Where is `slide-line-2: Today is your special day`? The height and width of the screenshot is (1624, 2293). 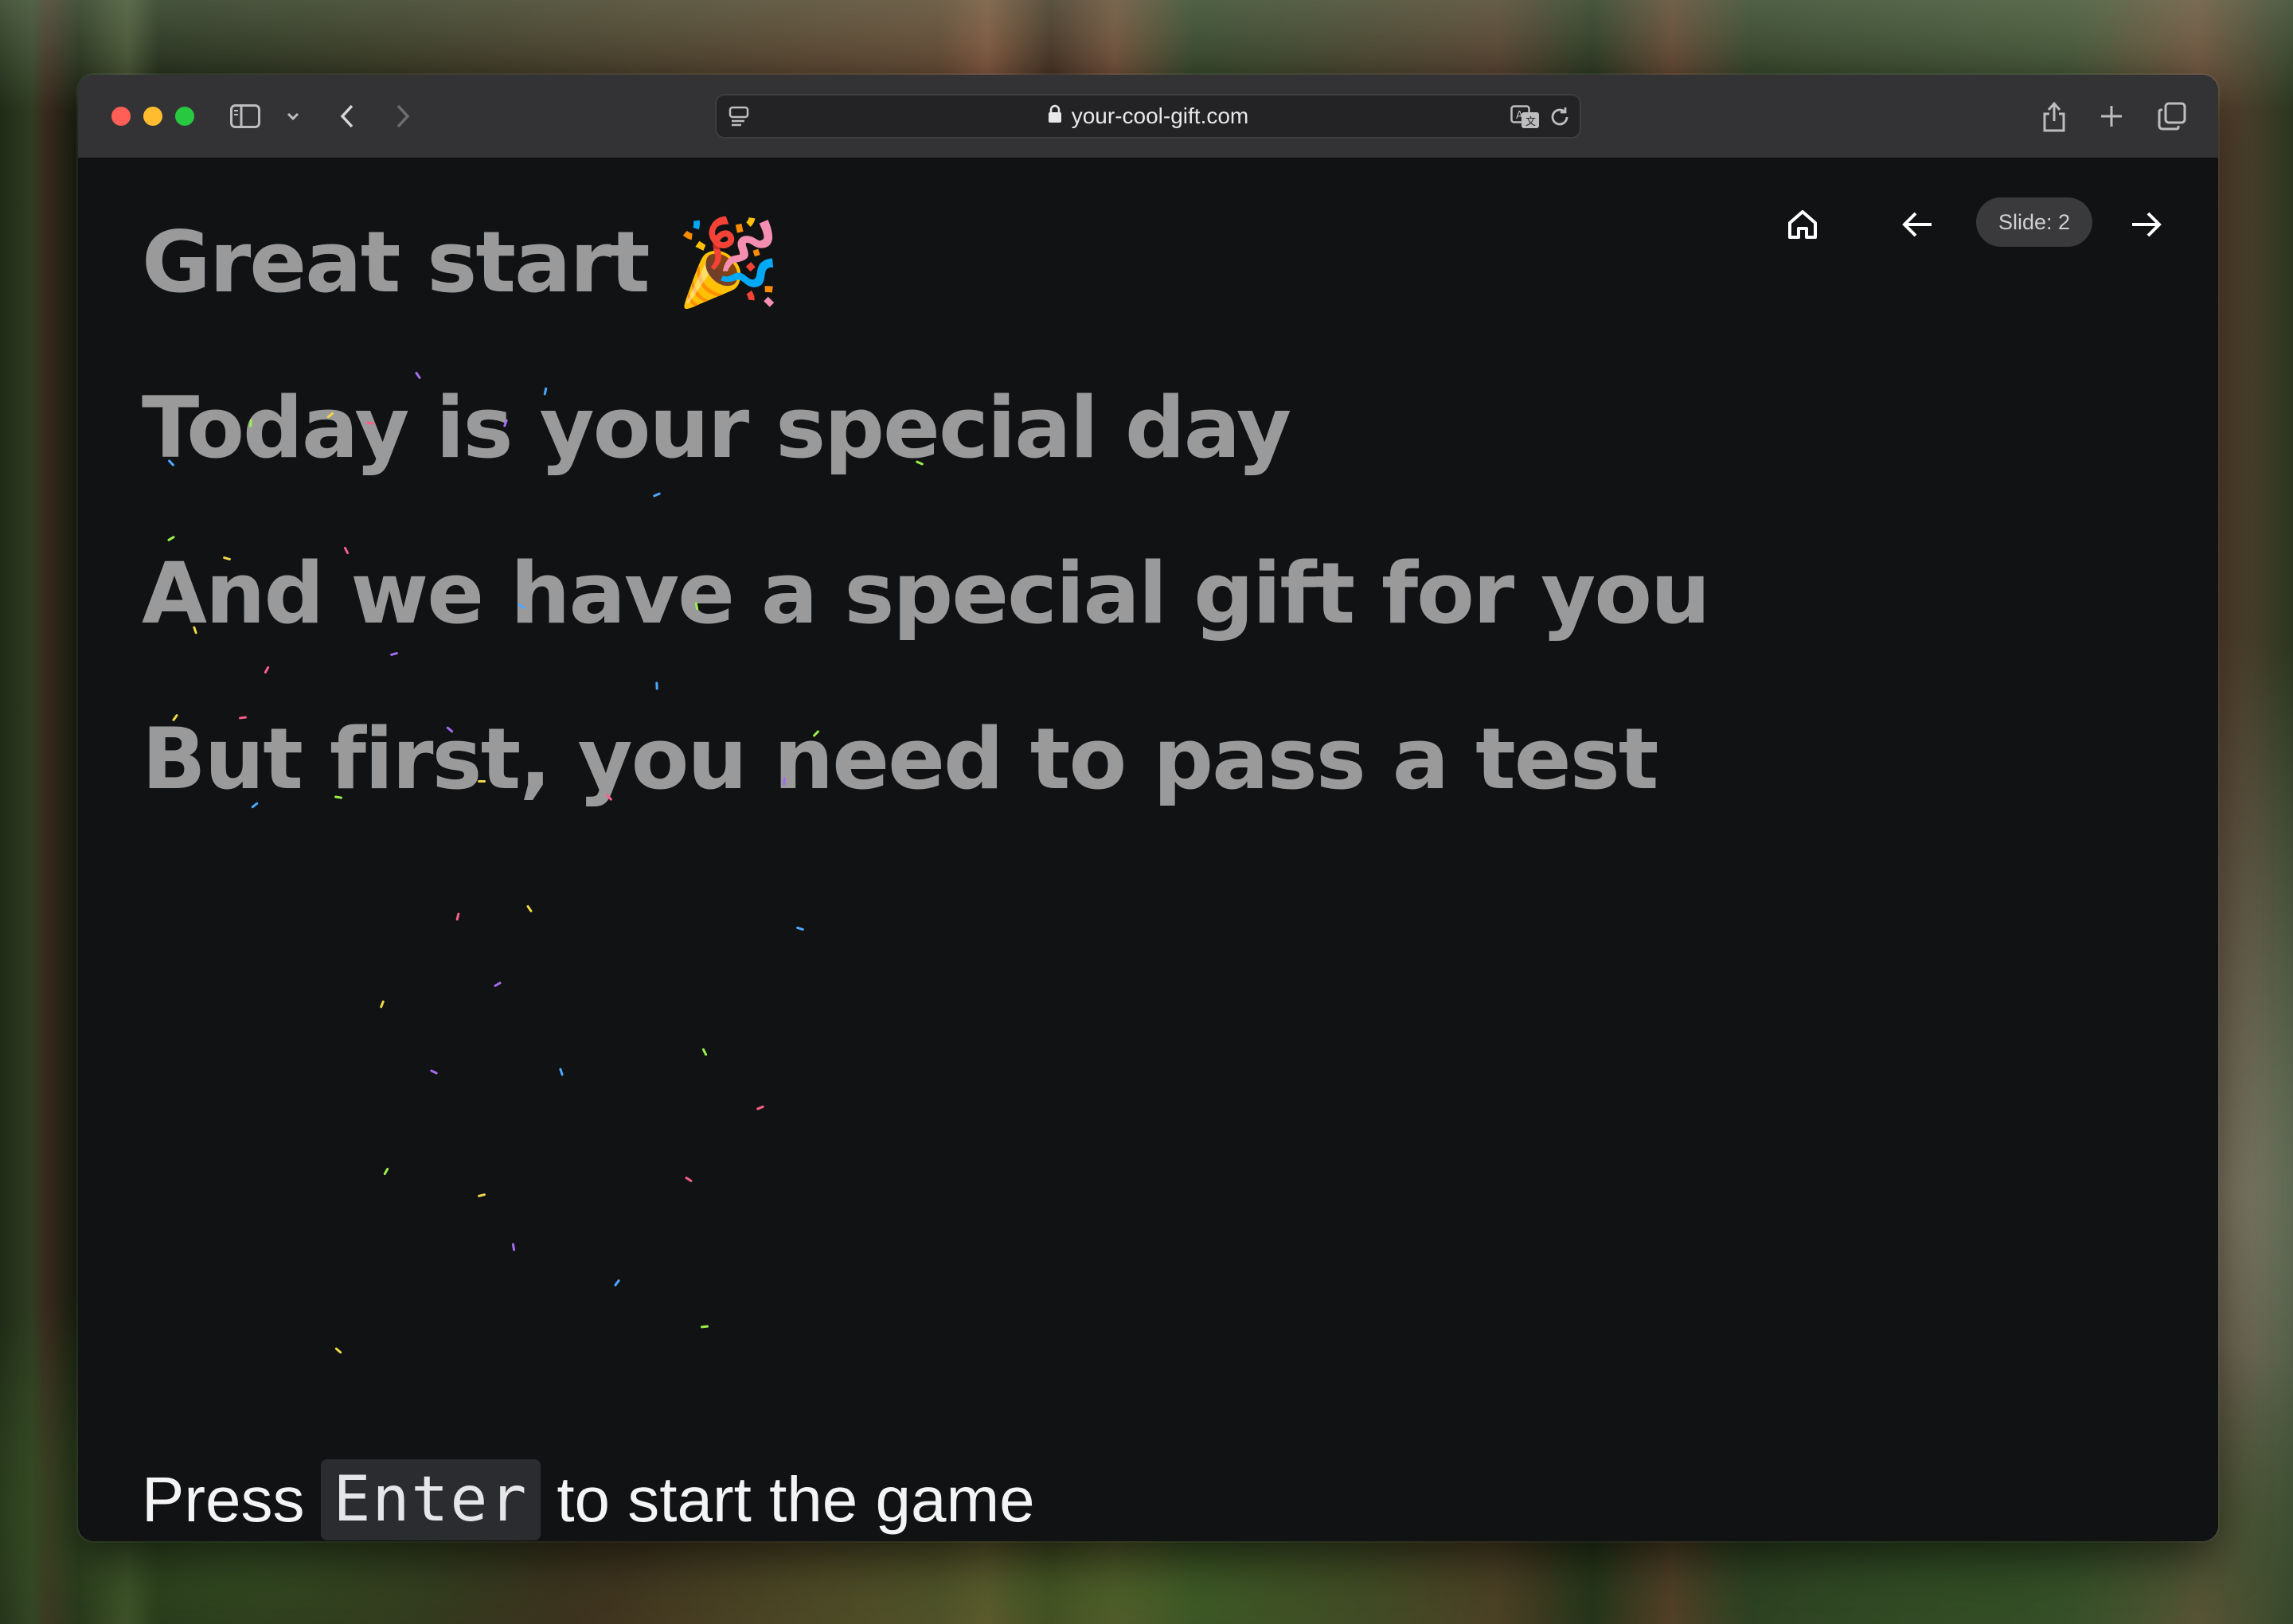 slide-line-2: Today is your special day is located at coordinates (716, 428).